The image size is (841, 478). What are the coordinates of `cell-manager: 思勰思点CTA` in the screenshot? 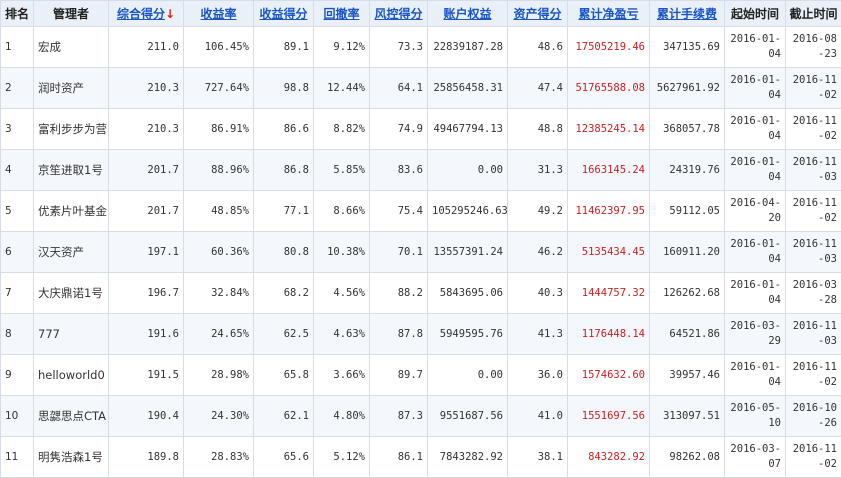 It's located at (71, 416).